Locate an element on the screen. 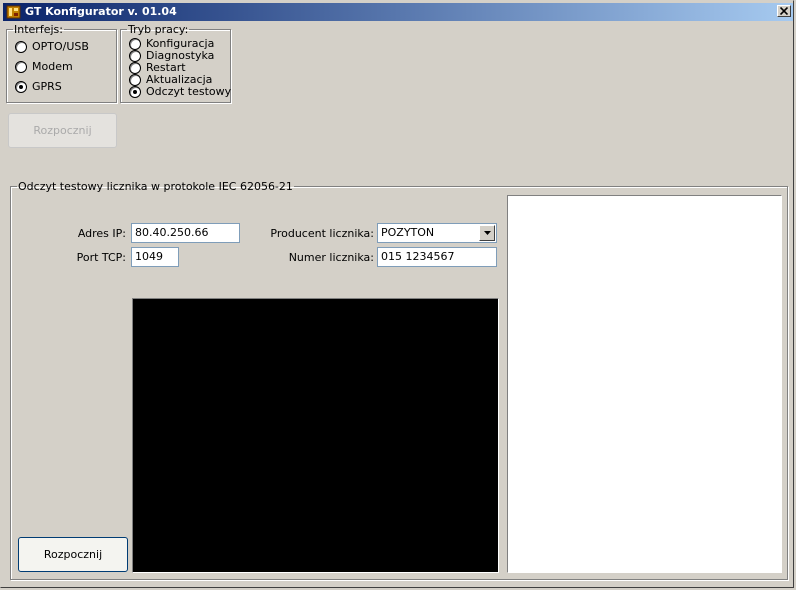 This screenshot has height=590, width=796. radio-label: Modem is located at coordinates (52, 66).